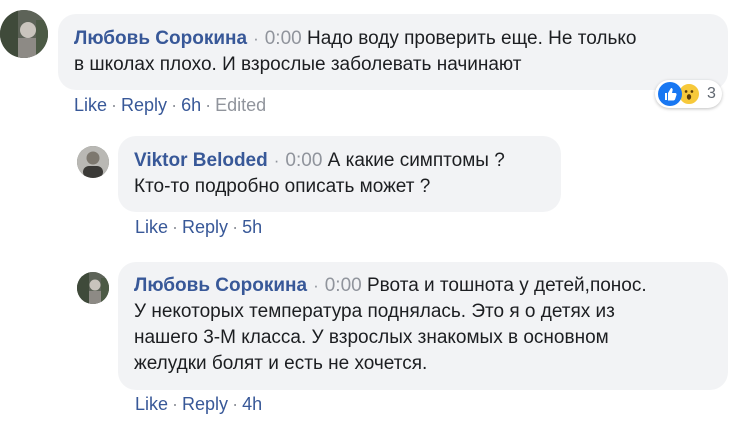  Describe the element at coordinates (472, 38) in the screenshot. I see `comment-text-line: Надо воду проверить еще. Не только` at that location.